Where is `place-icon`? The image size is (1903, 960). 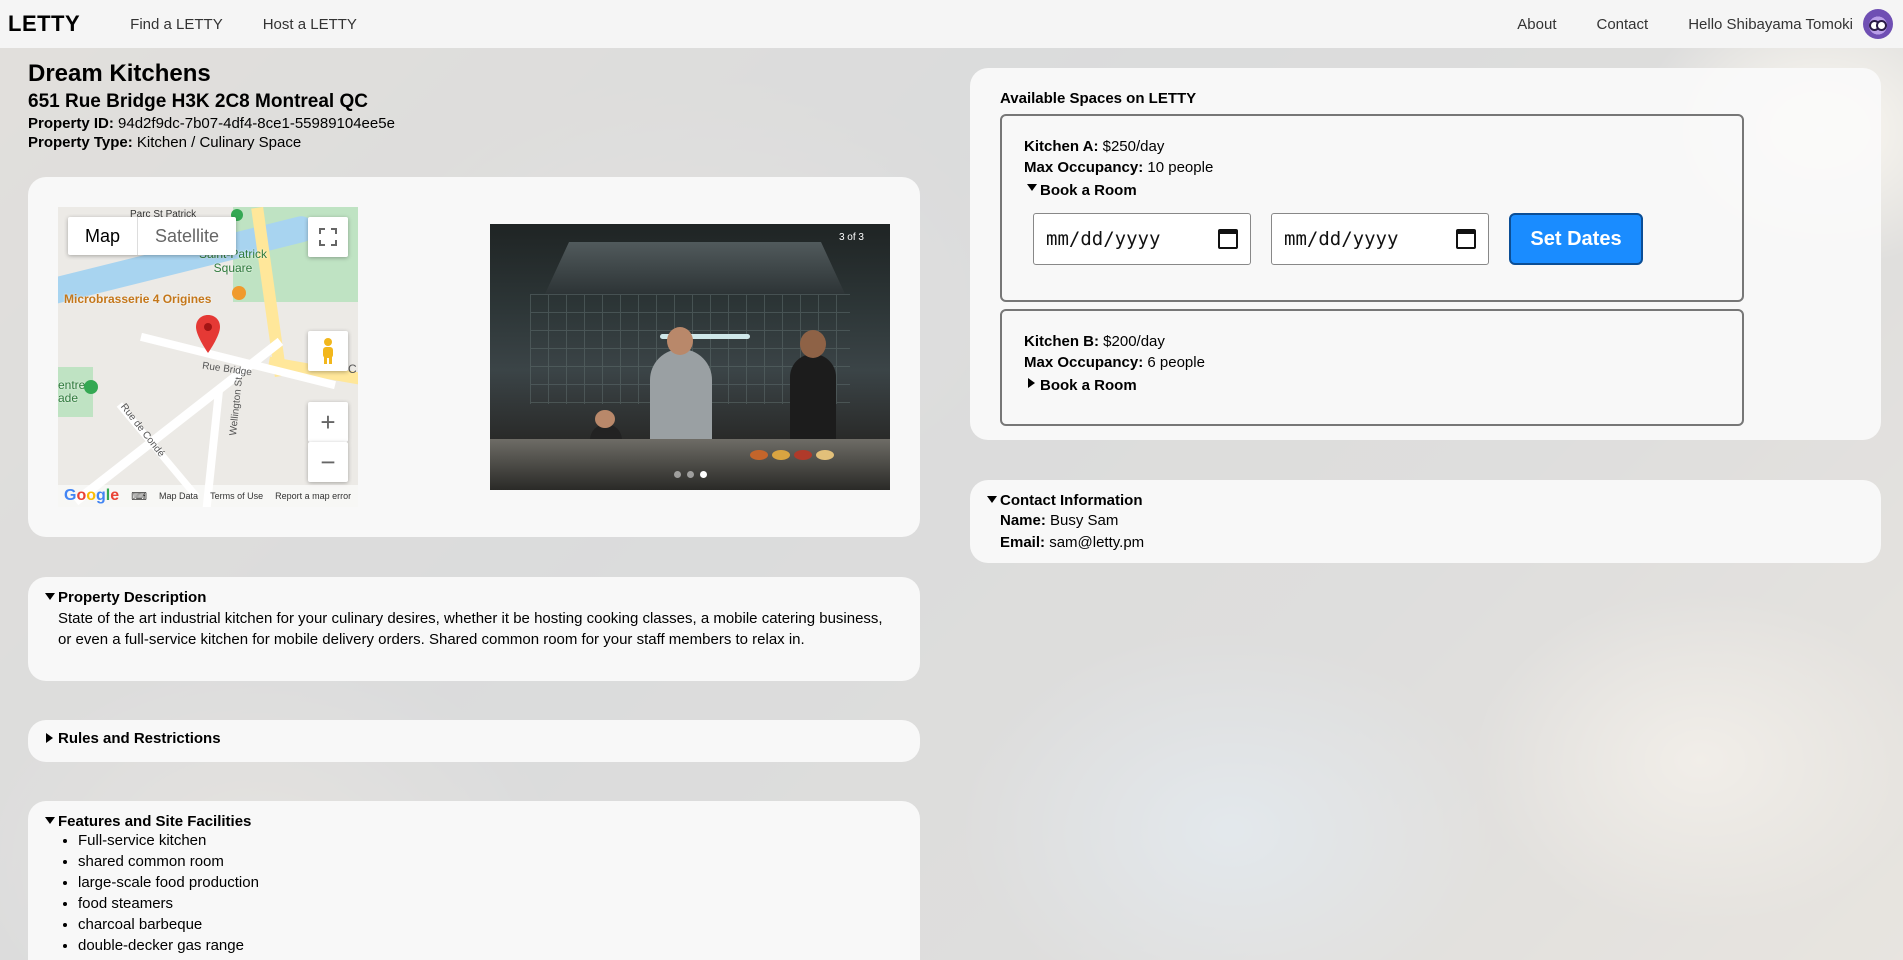
place-icon is located at coordinates (91, 387).